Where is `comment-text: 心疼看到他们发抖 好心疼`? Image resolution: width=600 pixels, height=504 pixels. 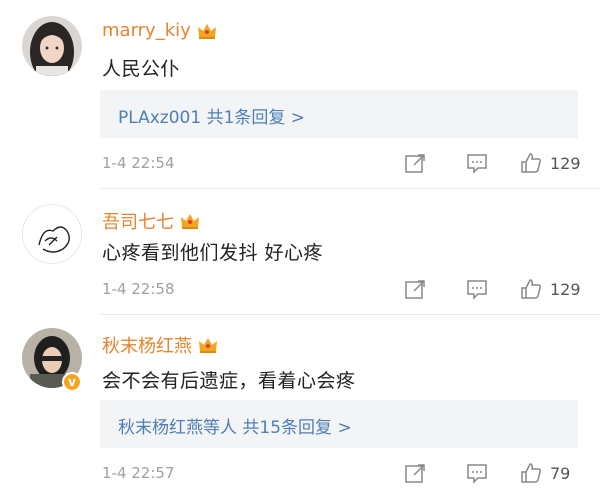 comment-text: 心疼看到他们发抖 好心疼 is located at coordinates (213, 253).